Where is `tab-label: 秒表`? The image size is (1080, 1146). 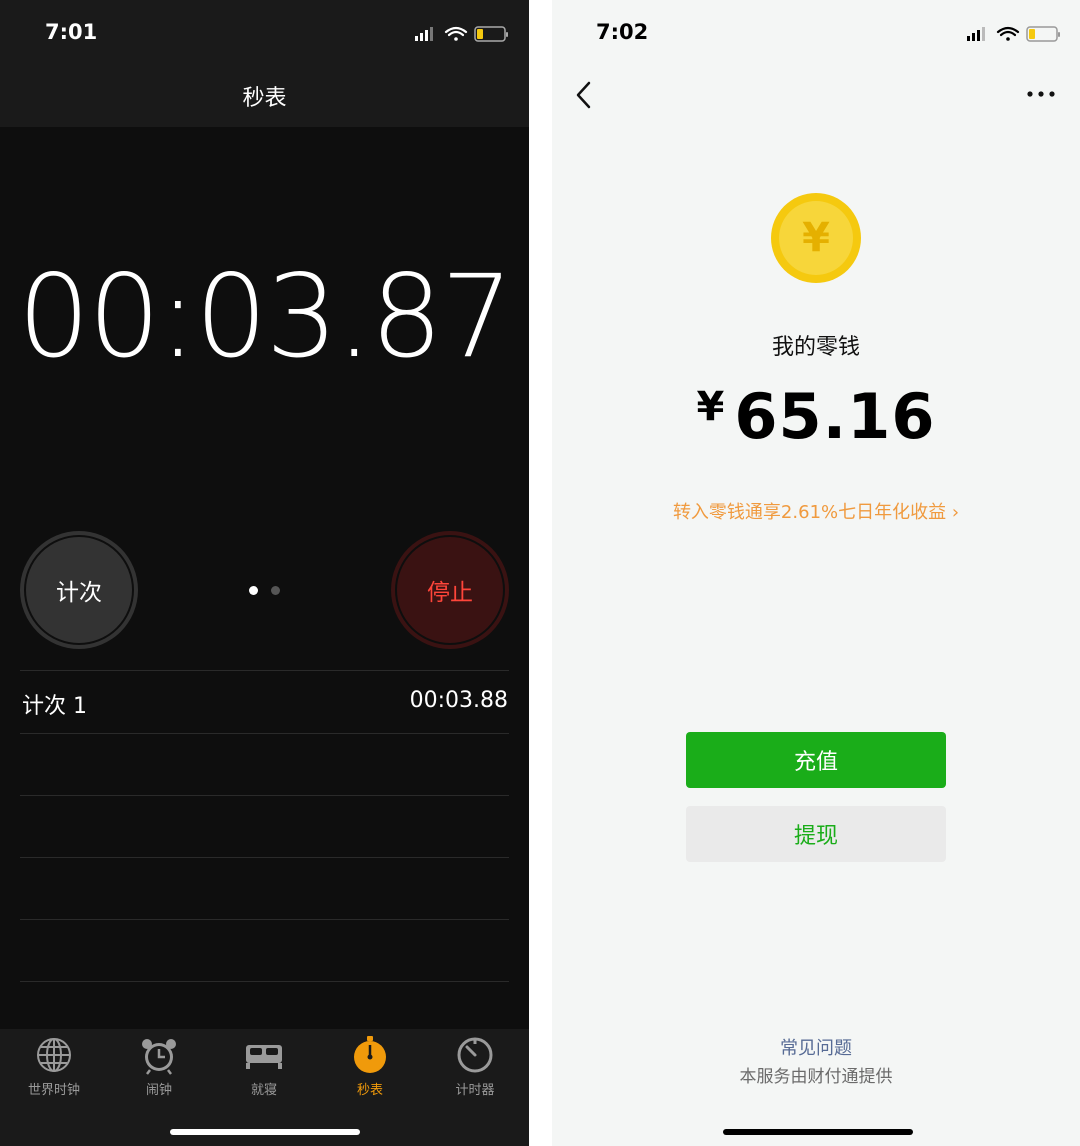
tab-label: 秒表 is located at coordinates (369, 1090).